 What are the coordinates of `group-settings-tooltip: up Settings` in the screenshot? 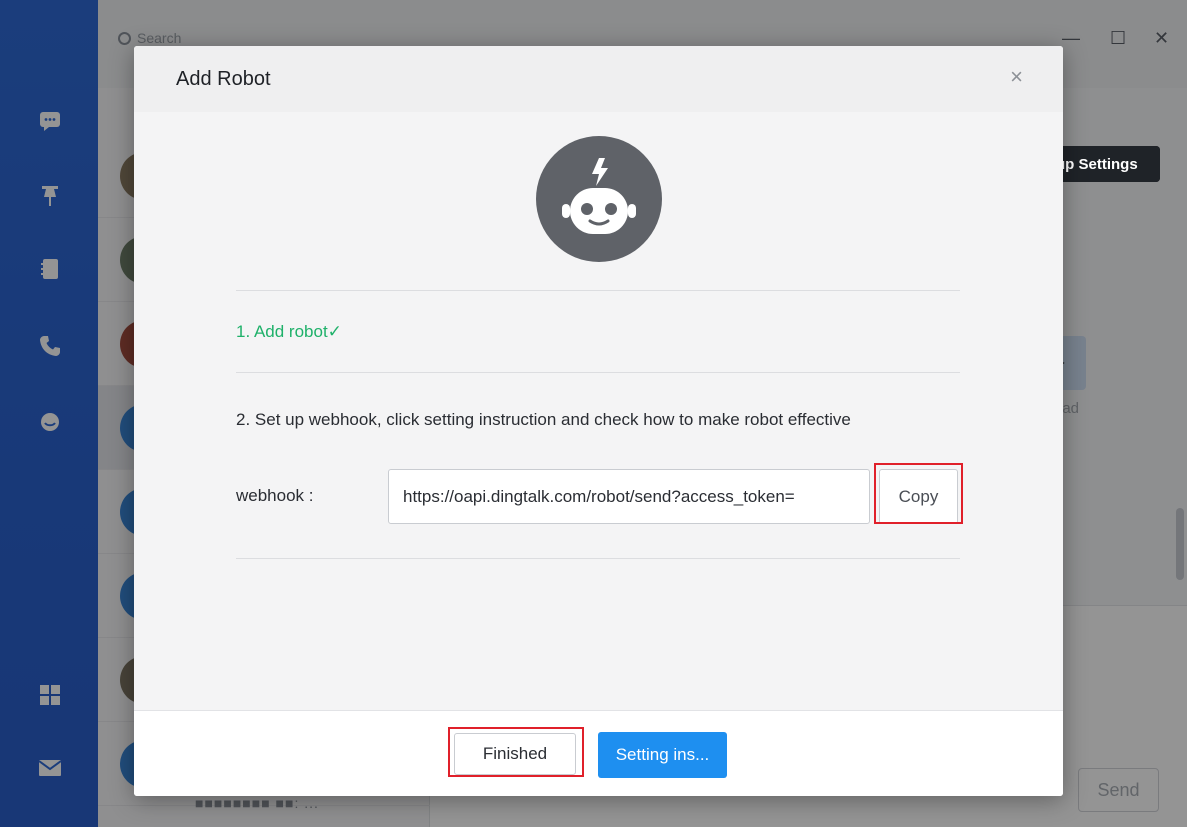 It's located at (1104, 164).